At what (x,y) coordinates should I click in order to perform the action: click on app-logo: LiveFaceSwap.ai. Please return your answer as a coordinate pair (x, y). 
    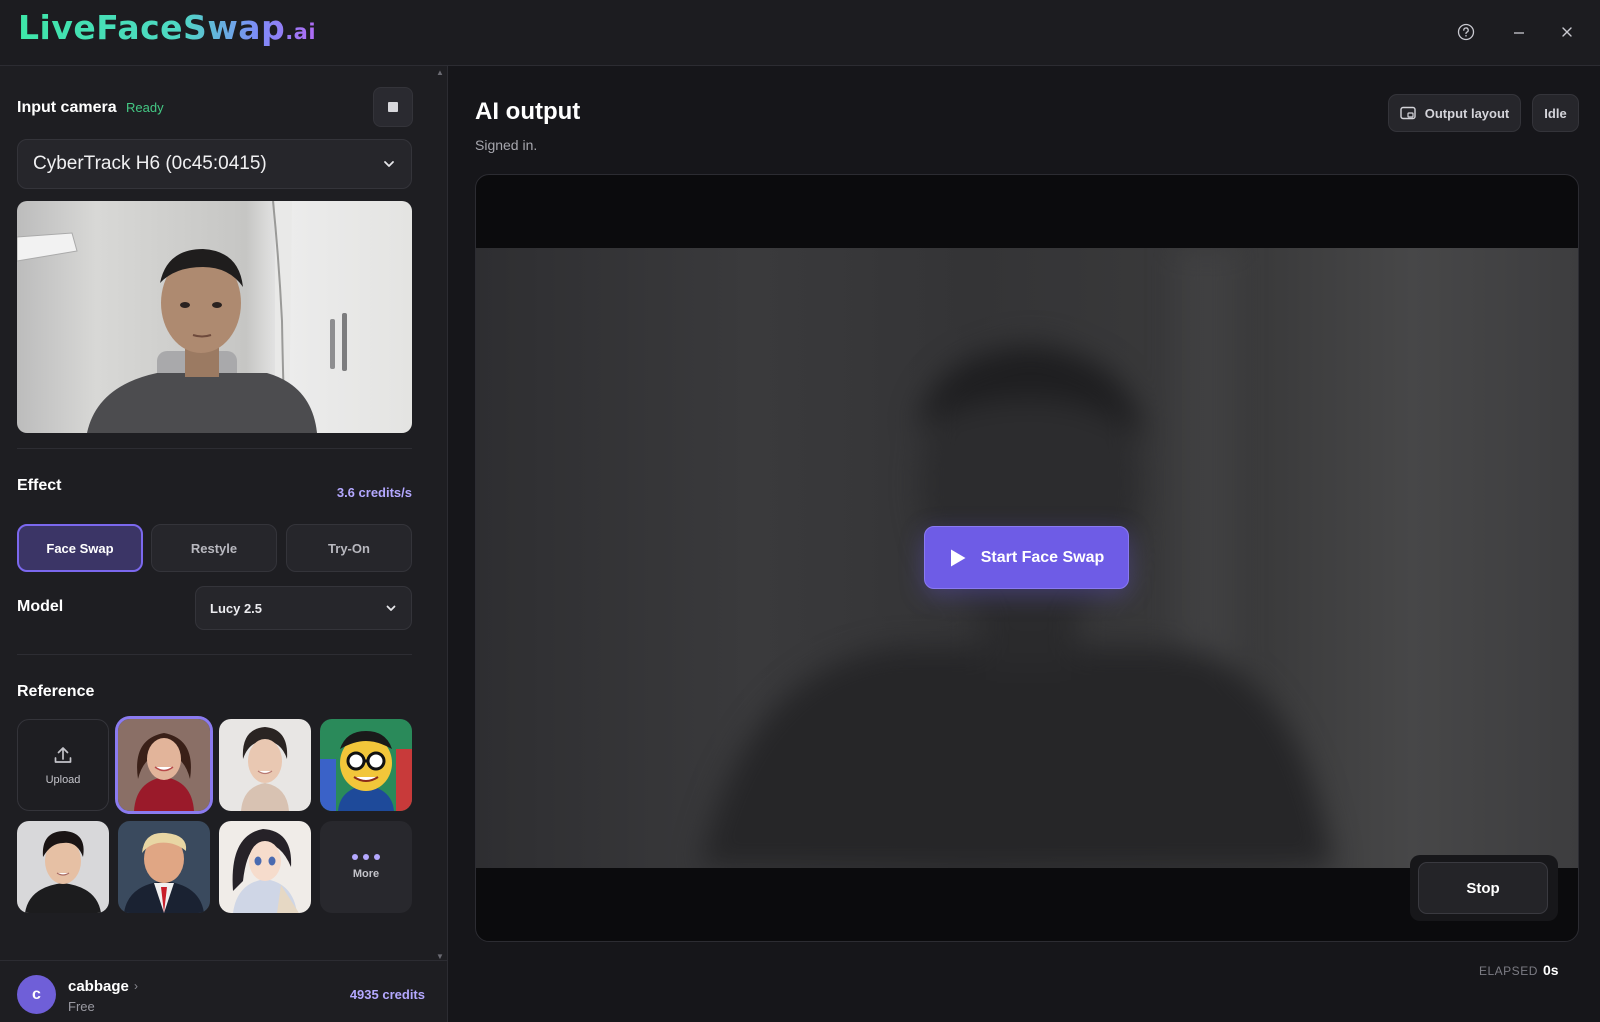
    Looking at the image, I should click on (167, 27).